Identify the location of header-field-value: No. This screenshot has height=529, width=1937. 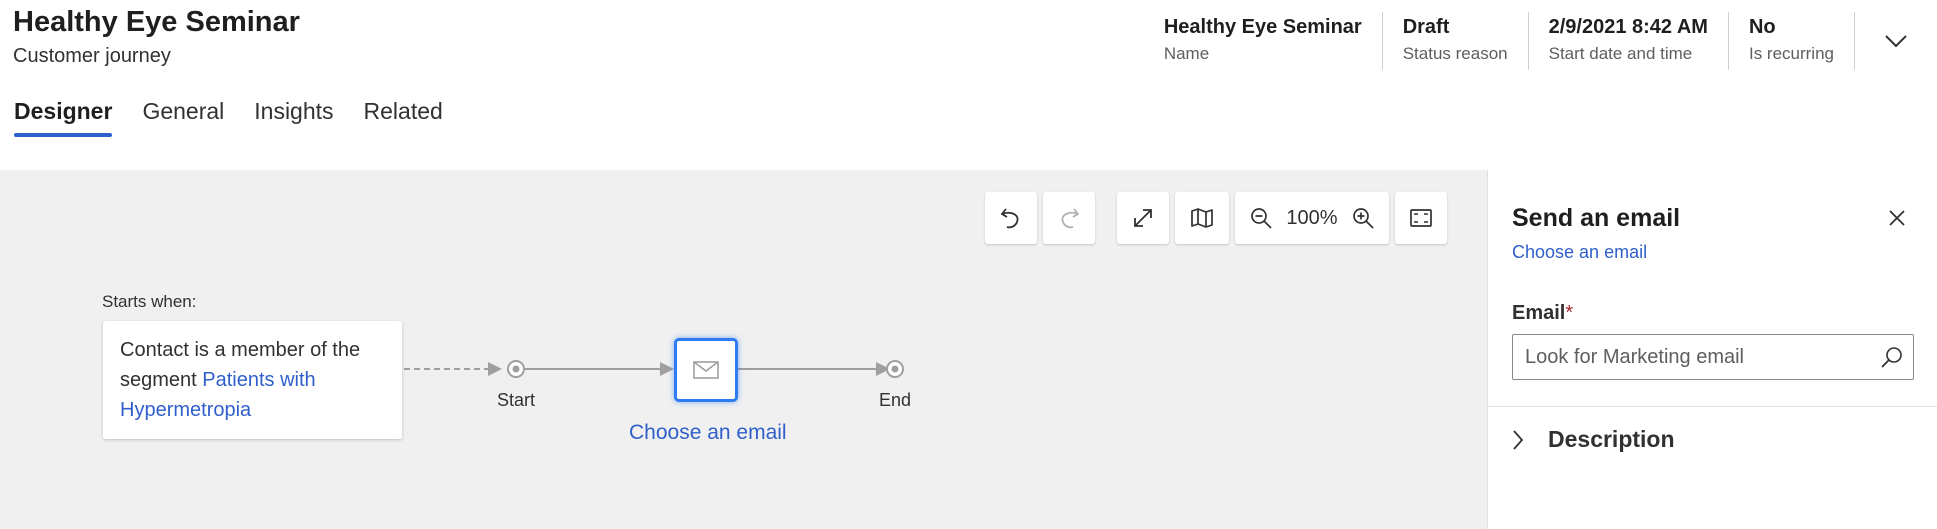
(1762, 27).